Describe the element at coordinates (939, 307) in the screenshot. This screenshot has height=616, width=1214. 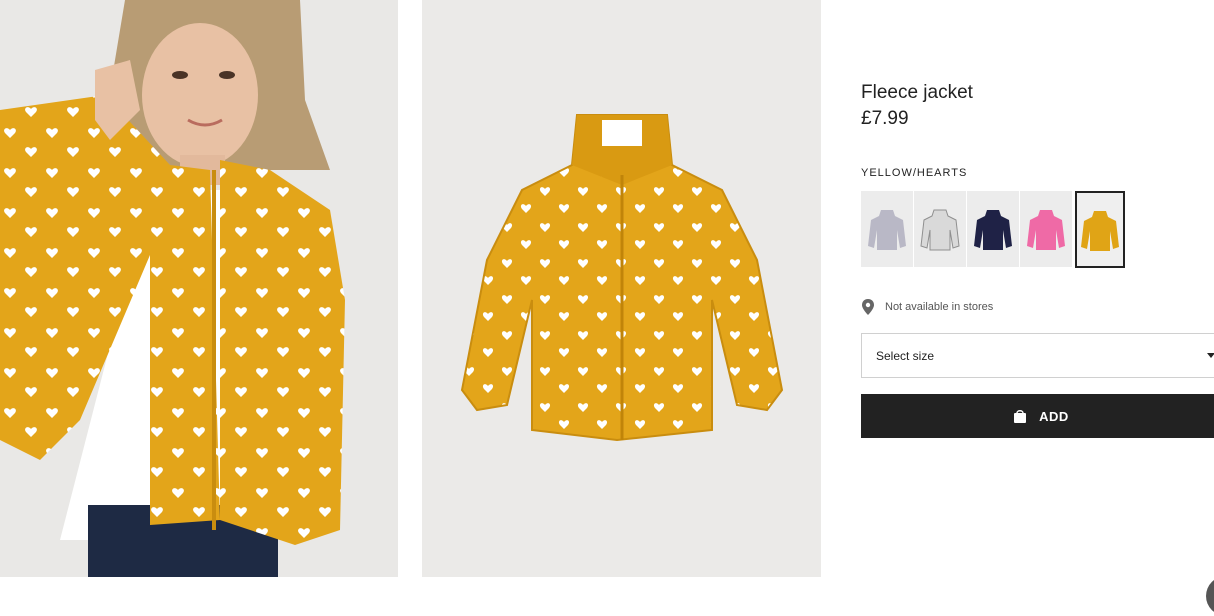
I see `availability-text: Not available in stores` at that location.